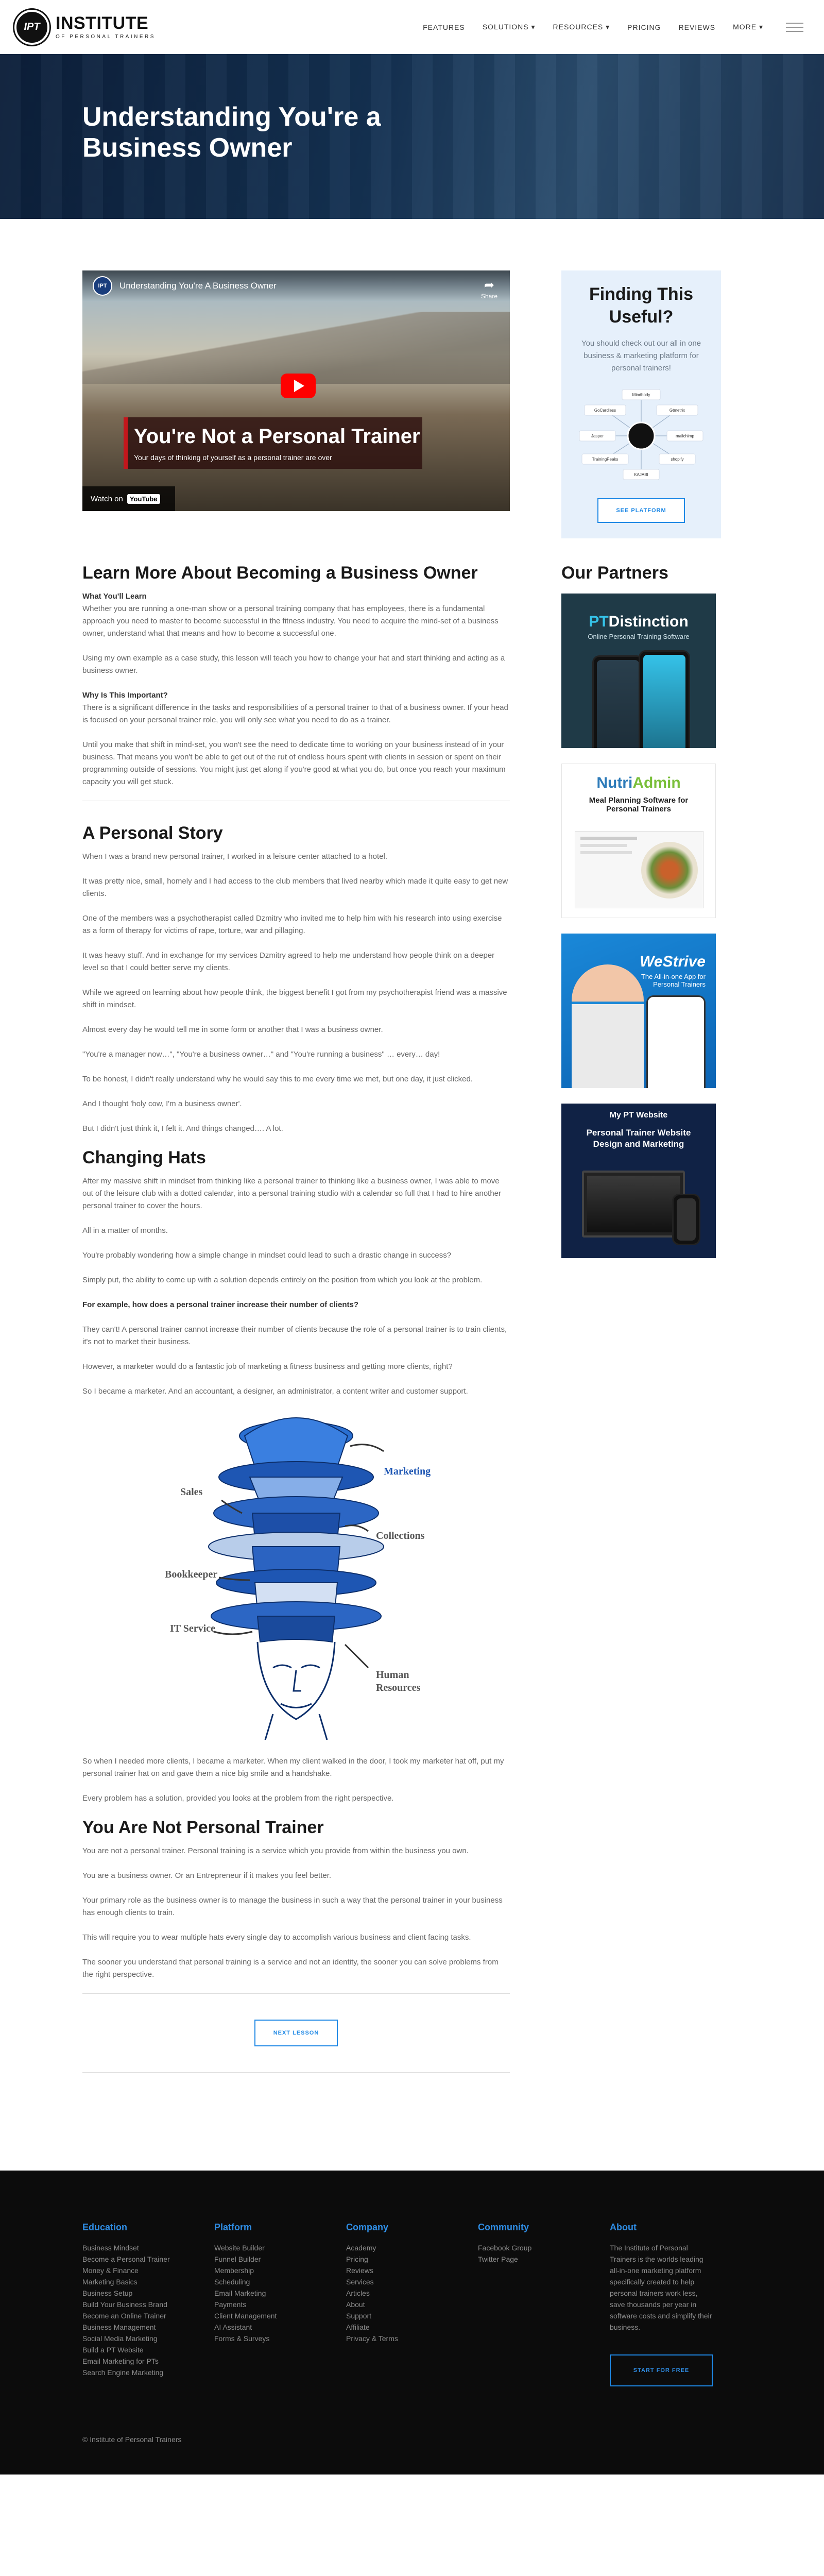 This screenshot has width=824, height=2576. Describe the element at coordinates (296, 2033) in the screenshot. I see `next-lesson-button: NEXT LESSON` at that location.